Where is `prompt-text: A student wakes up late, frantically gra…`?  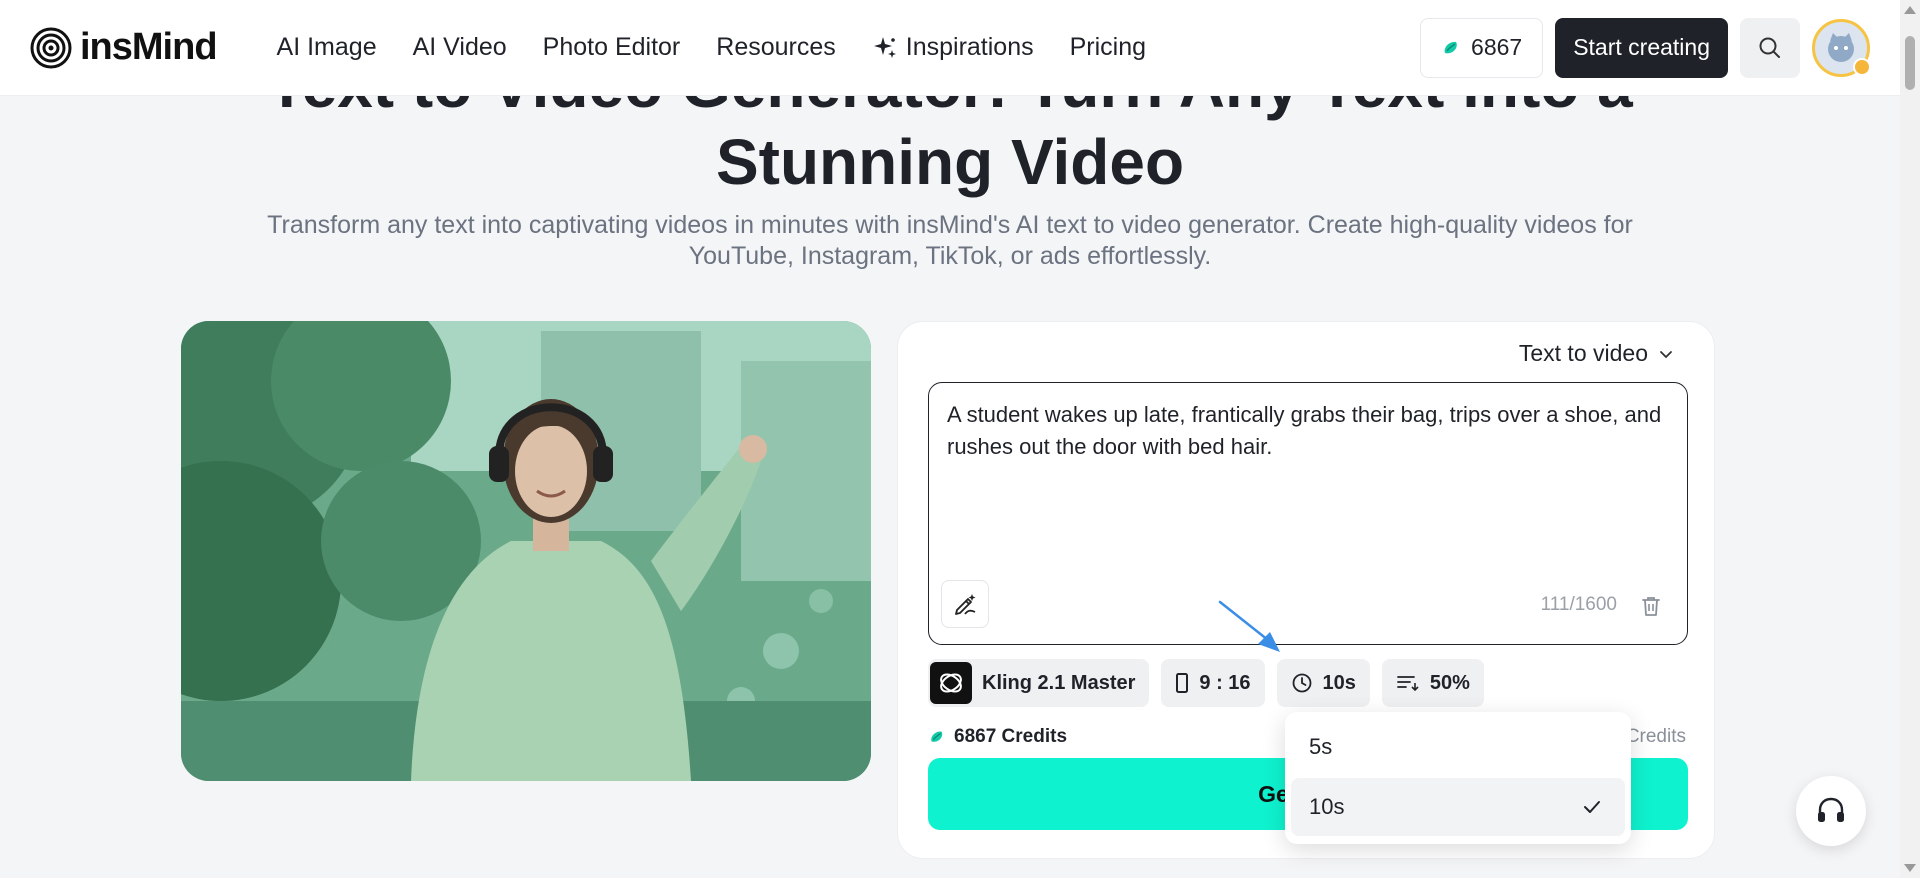 prompt-text: A student wakes up late, frantically gra… is located at coordinates (1308, 431).